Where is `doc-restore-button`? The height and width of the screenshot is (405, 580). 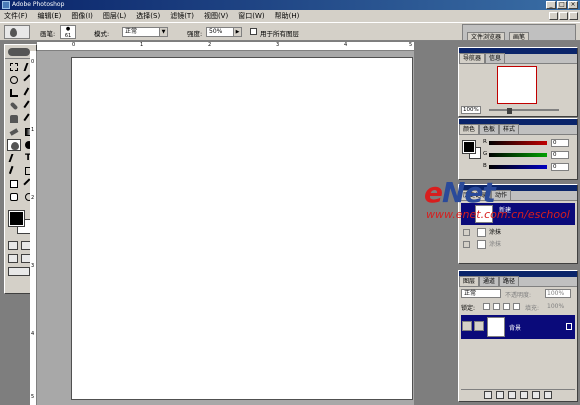 doc-restore-button is located at coordinates (563, 16).